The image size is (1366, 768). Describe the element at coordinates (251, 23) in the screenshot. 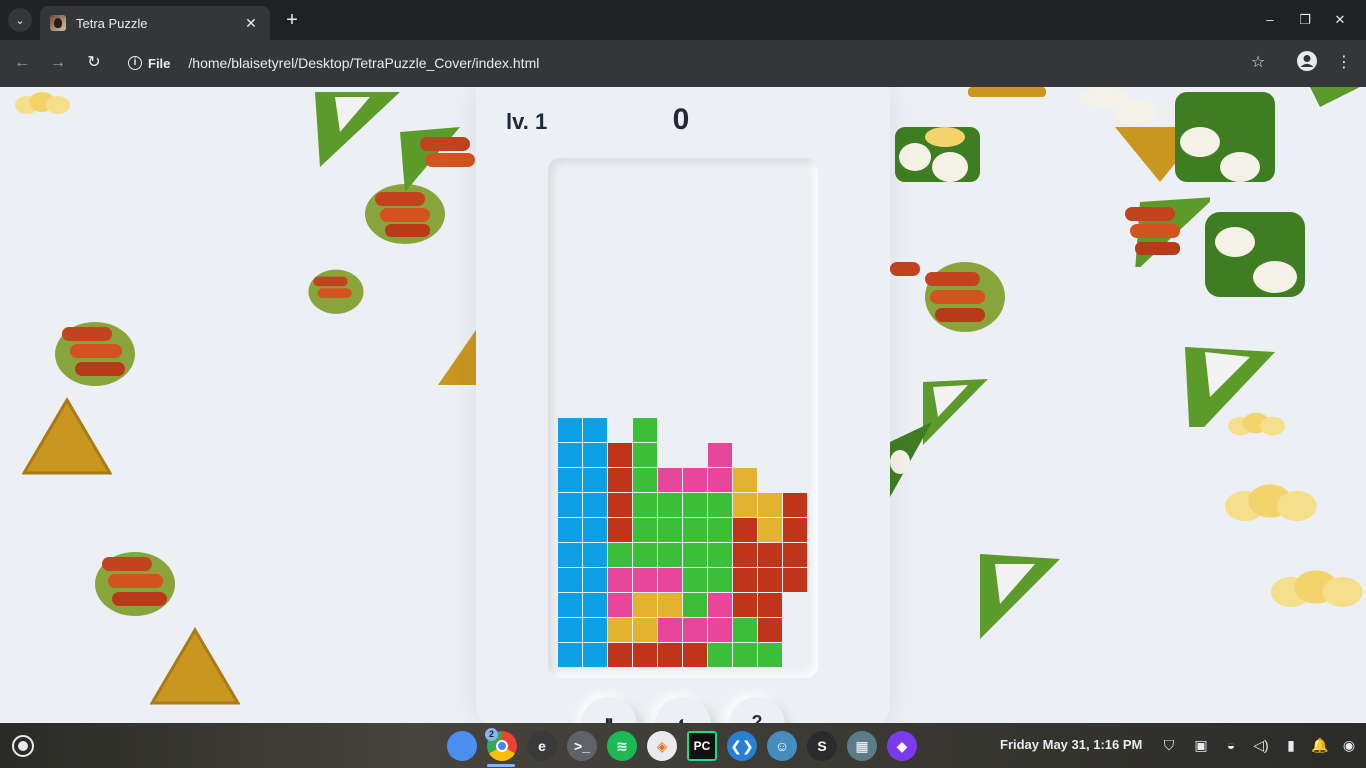

I see `close-tab-icon: ✕` at that location.